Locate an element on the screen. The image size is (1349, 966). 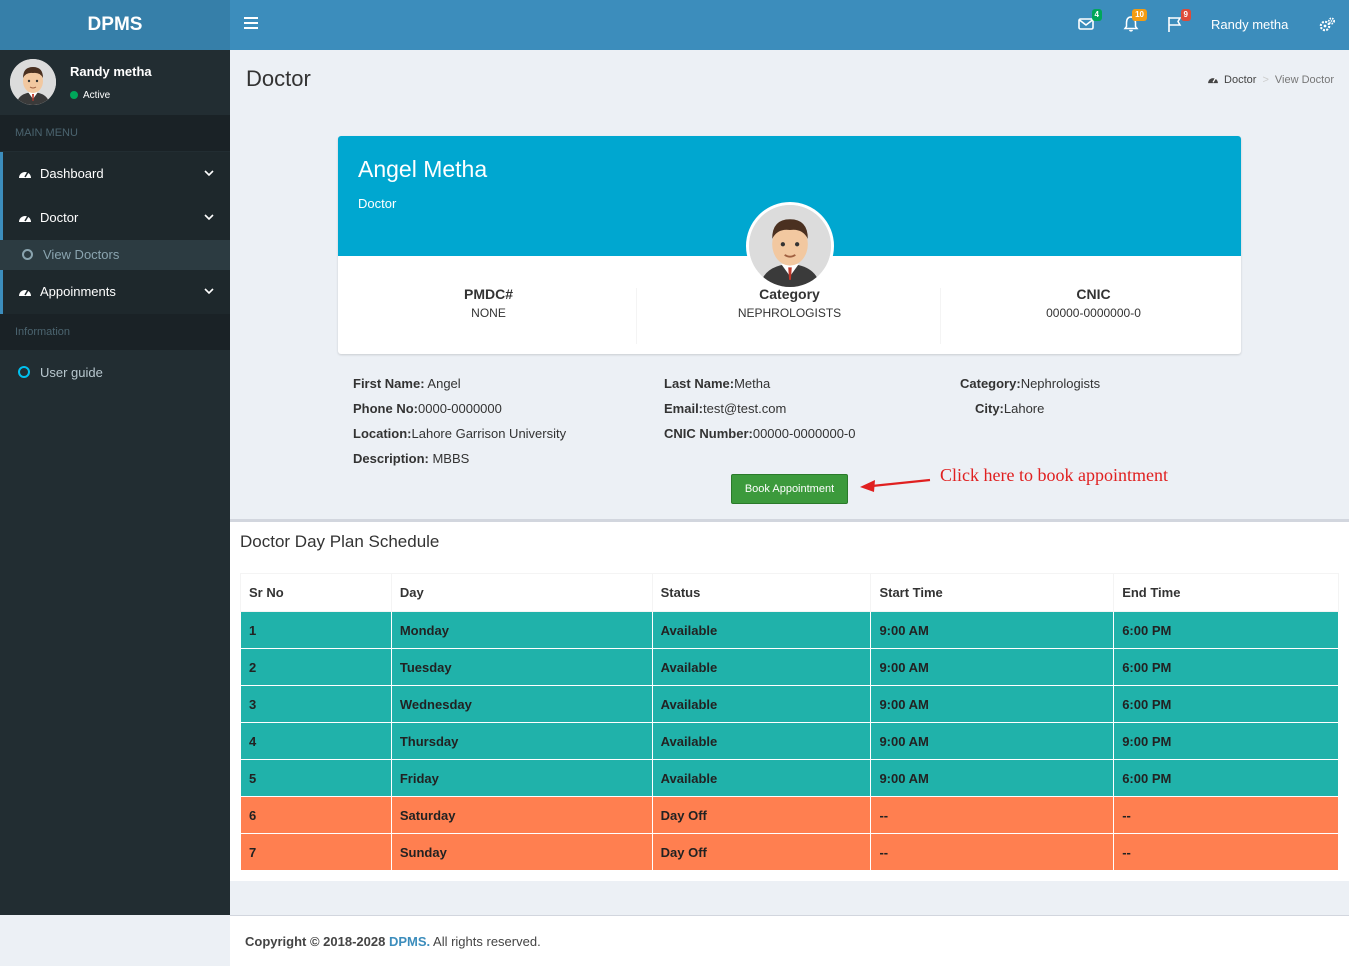
cell-sr: 4 is located at coordinates (316, 741).